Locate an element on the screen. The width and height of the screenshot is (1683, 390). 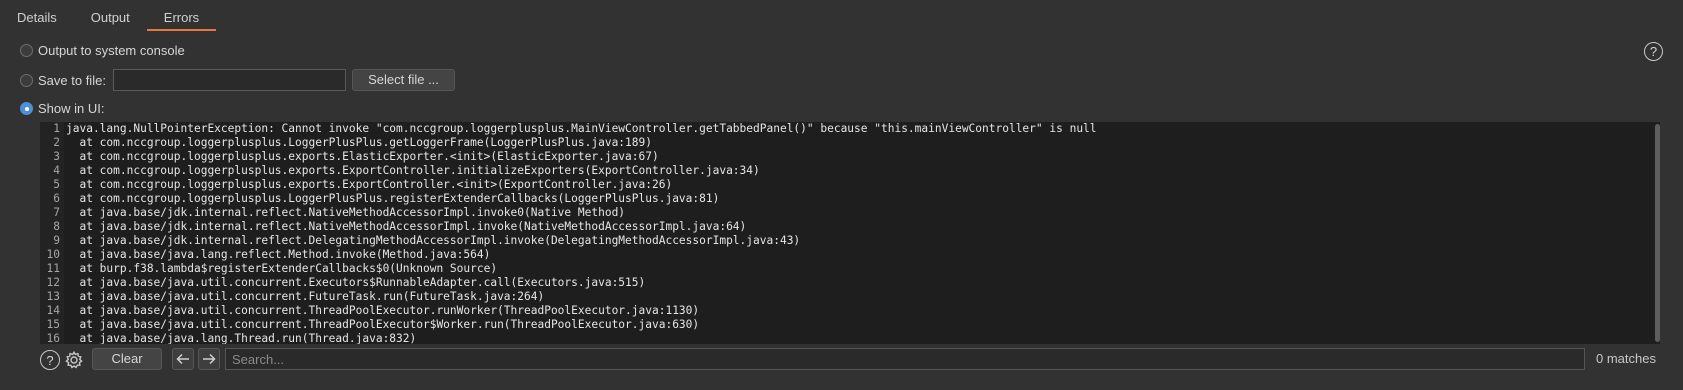
line-number: 1 is located at coordinates (56, 128).